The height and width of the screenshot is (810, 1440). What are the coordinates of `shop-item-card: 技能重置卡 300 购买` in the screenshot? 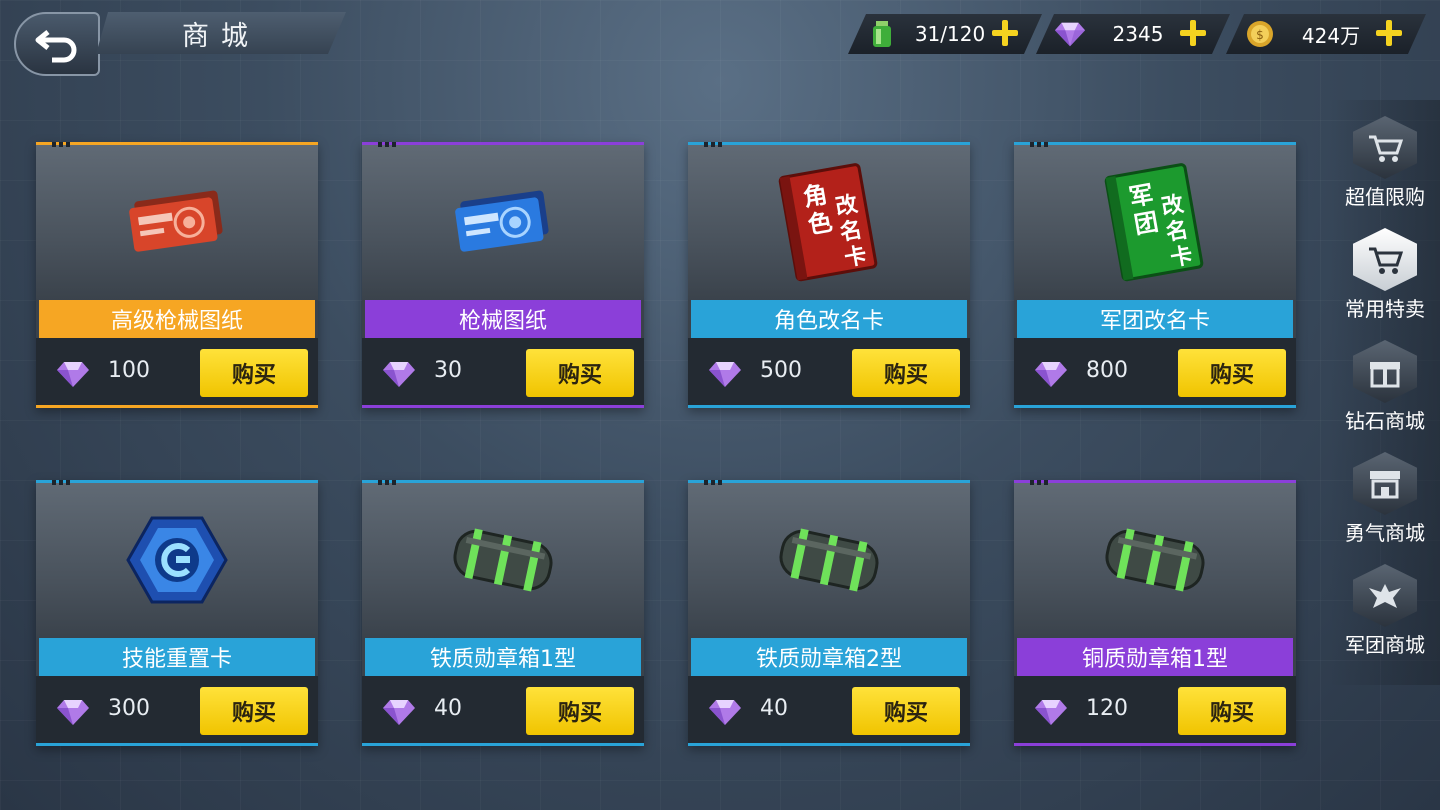 It's located at (177, 613).